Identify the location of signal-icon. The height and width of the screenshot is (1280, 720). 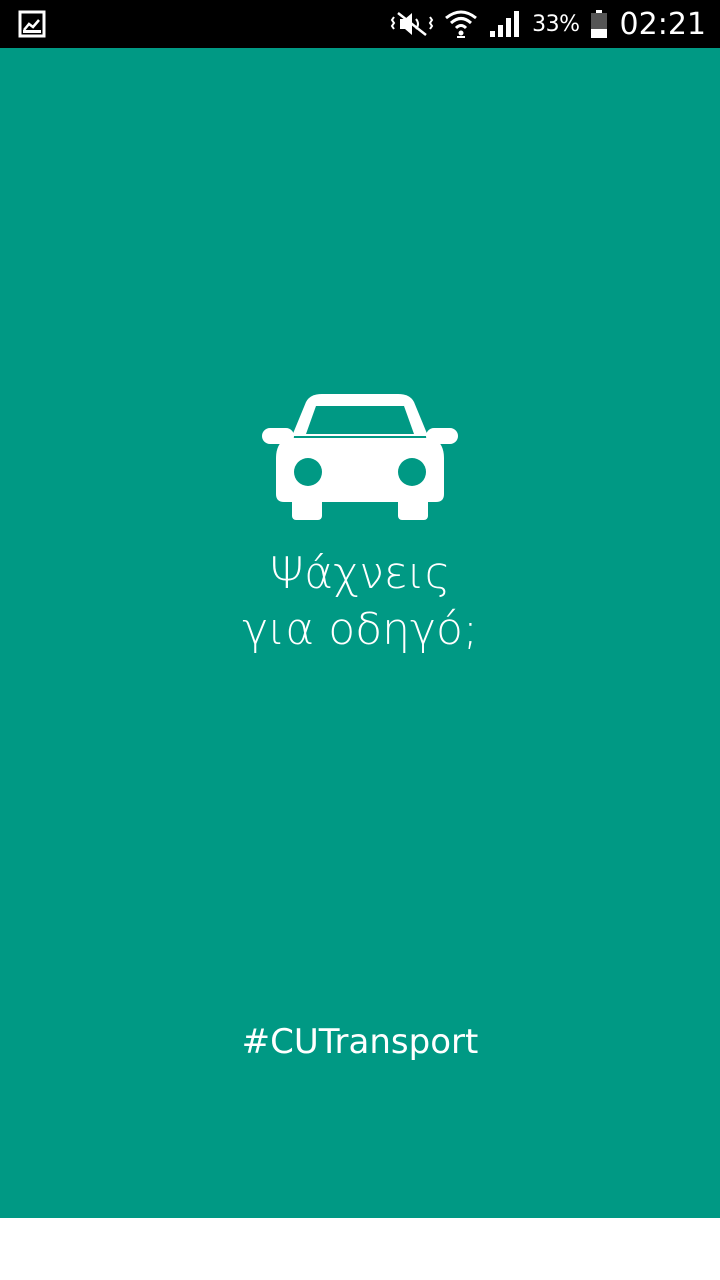
(505, 24).